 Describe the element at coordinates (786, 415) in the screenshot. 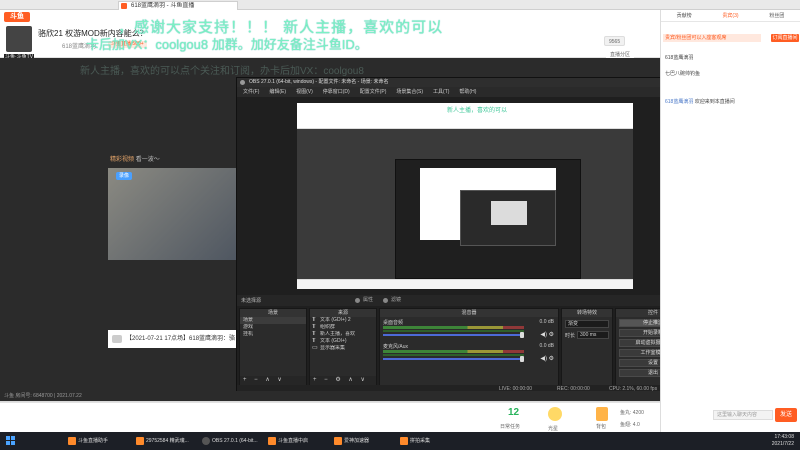

I see `send-button: 发送` at that location.